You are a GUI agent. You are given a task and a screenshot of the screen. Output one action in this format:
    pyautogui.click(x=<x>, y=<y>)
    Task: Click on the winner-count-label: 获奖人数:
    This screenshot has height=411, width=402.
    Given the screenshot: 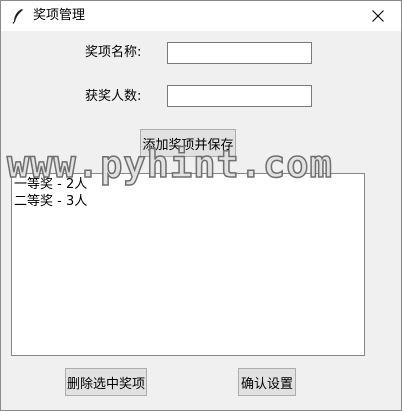 What is the action you would take?
    pyautogui.click(x=113, y=96)
    